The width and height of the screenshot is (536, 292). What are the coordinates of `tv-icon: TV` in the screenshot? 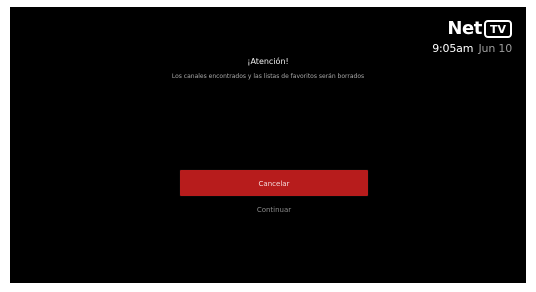 It's located at (498, 29).